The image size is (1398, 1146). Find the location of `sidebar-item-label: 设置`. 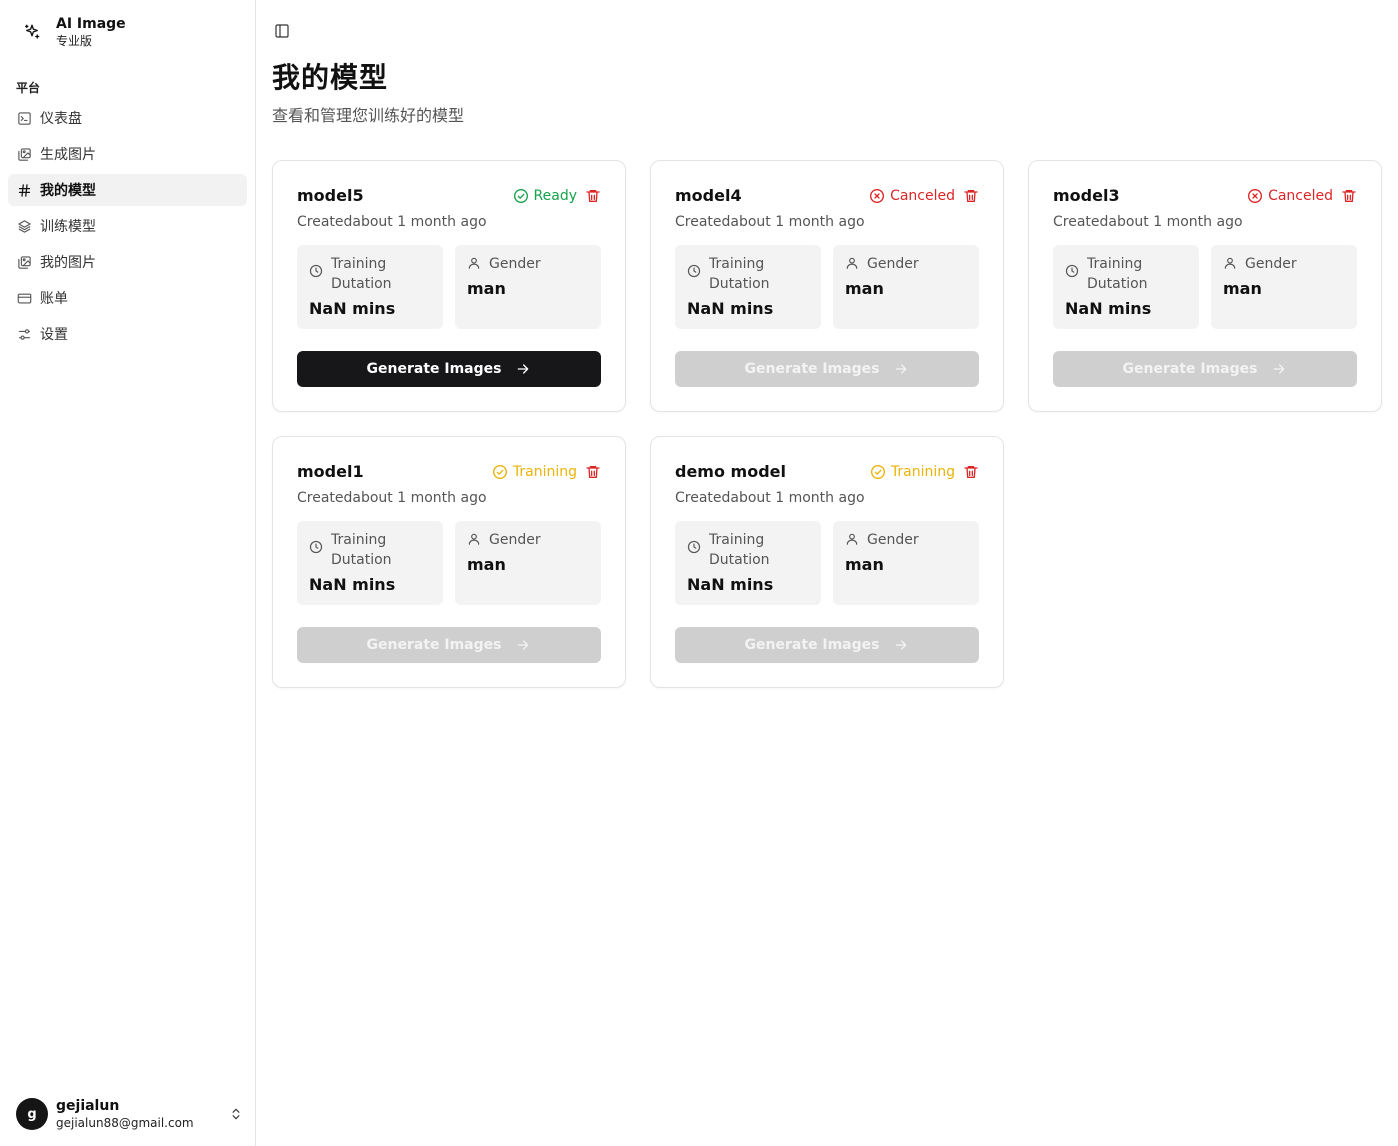

sidebar-item-label: 设置 is located at coordinates (54, 335).